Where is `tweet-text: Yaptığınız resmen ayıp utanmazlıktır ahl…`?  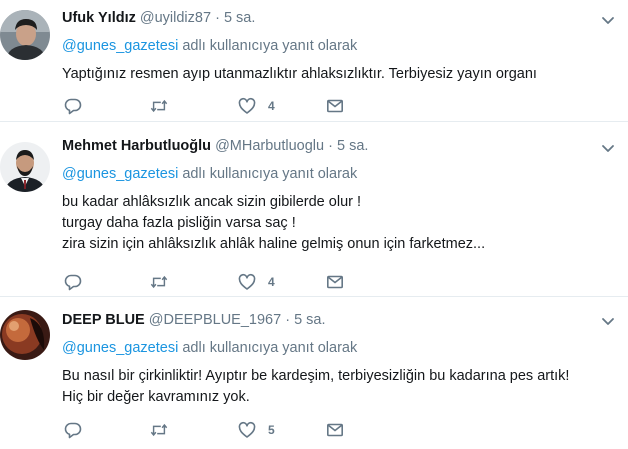 tweet-text: Yaptığınız resmen ayıp utanmazlıktır ahl… is located at coordinates (299, 74).